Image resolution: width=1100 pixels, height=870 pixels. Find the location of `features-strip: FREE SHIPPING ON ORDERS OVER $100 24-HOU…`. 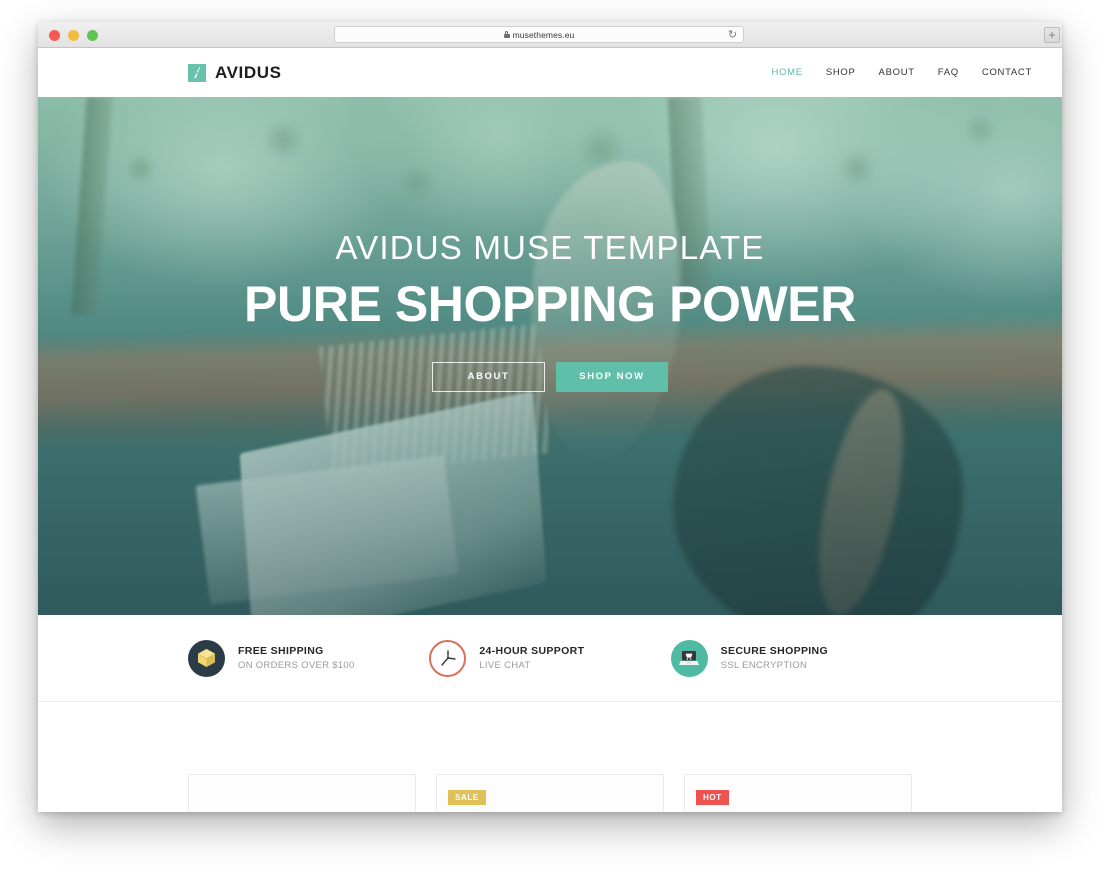

features-strip: FREE SHIPPING ON ORDERS OVER $100 24-HOU… is located at coordinates (550, 658).